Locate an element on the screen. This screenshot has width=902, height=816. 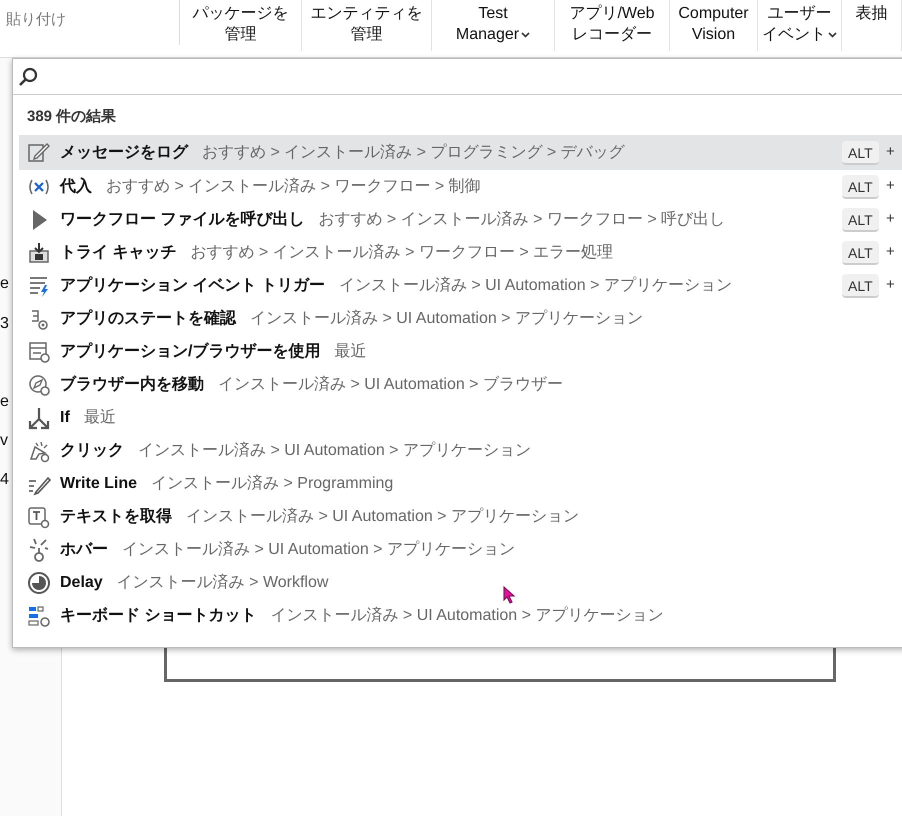
activity-name: ホバー is located at coordinates (84, 550).